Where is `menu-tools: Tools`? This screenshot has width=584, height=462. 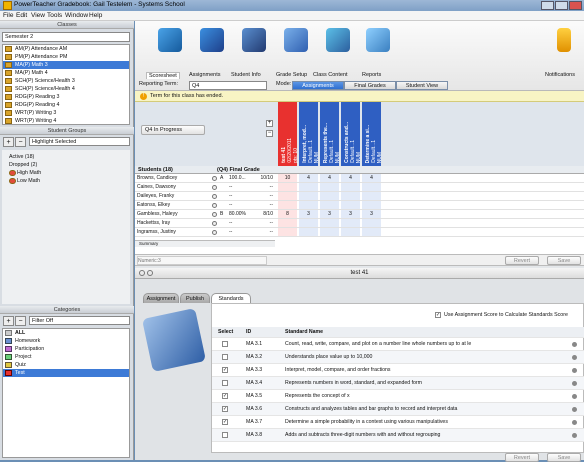
menu-tools: Tools is located at coordinates (54, 15).